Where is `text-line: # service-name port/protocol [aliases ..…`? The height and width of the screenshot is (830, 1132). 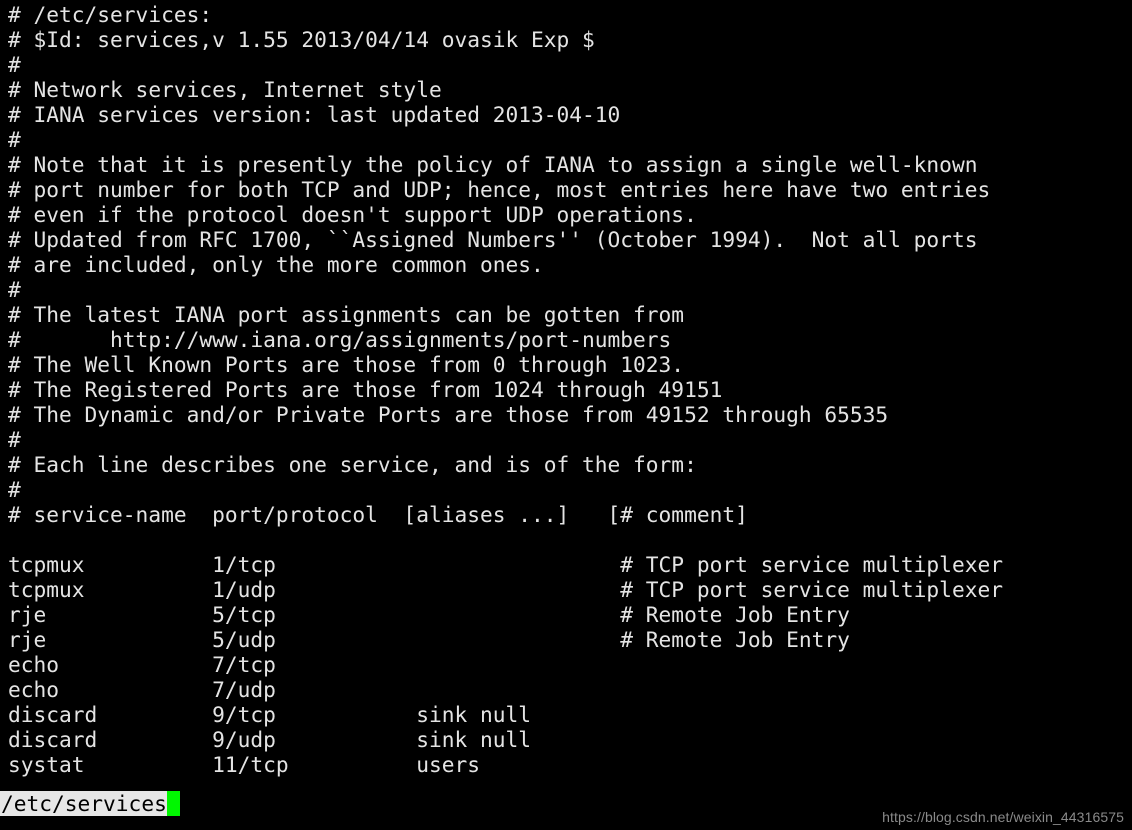
text-line: # service-name port/protocol [aliases ..… is located at coordinates (378, 514).